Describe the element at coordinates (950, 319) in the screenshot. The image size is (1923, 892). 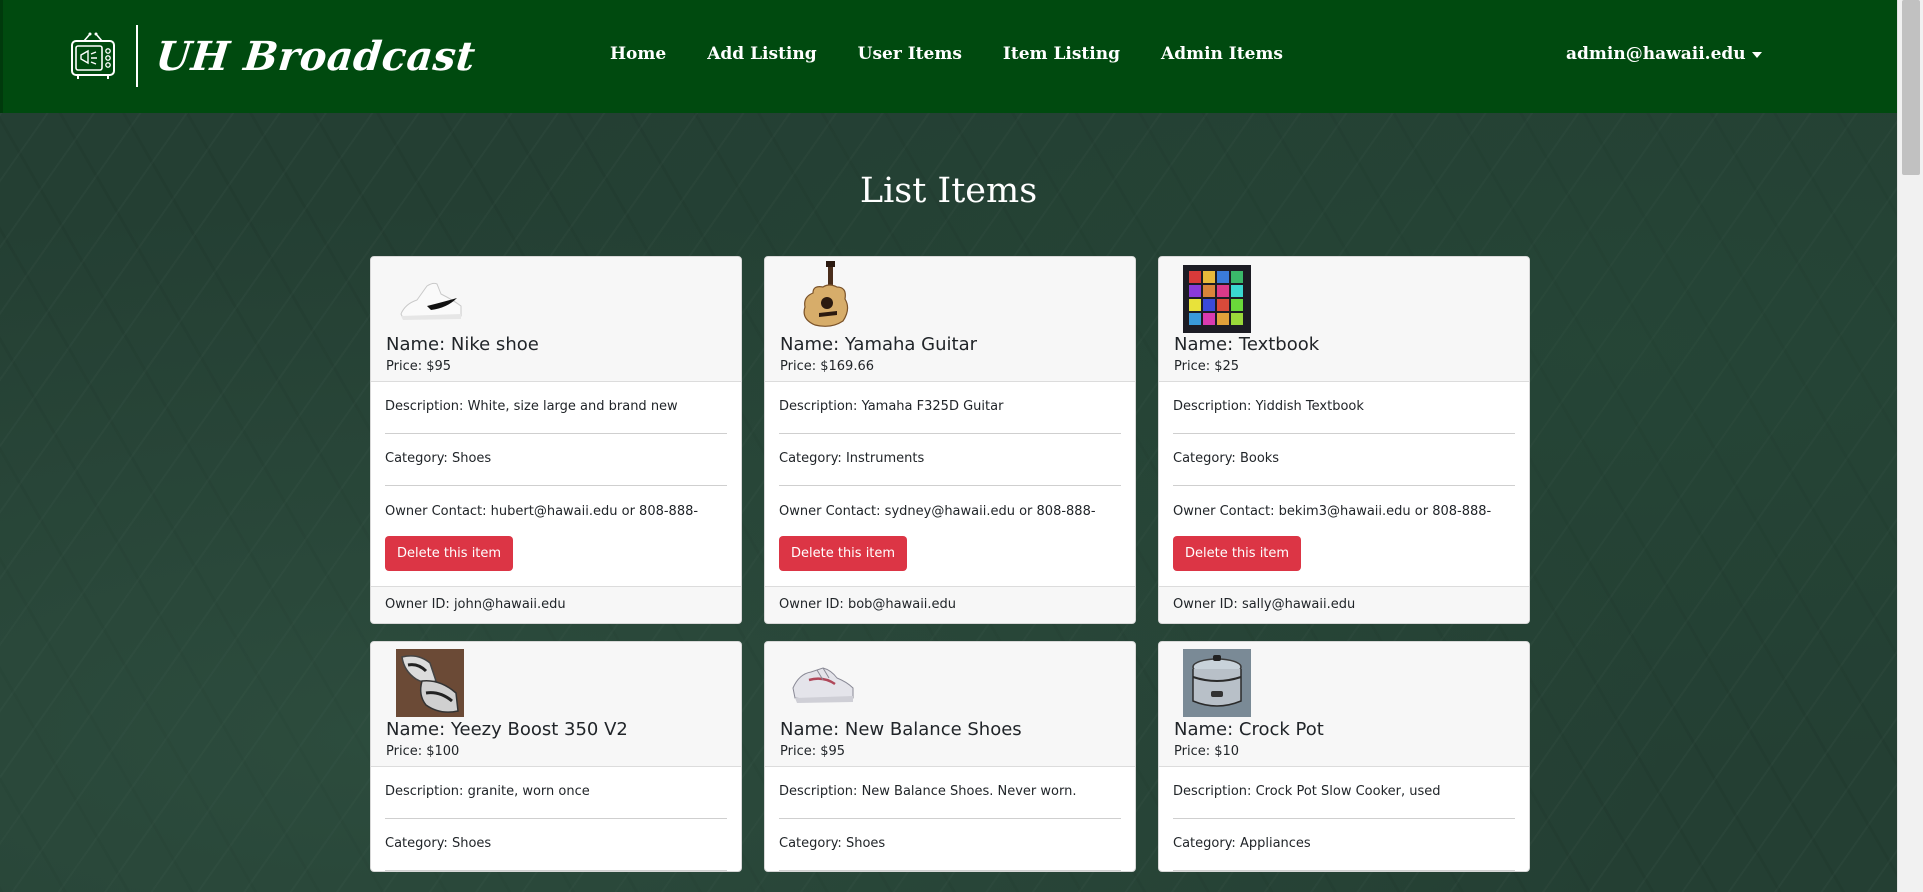
I see `card-header: Name: Yamaha Guitar Price: $169.66` at that location.